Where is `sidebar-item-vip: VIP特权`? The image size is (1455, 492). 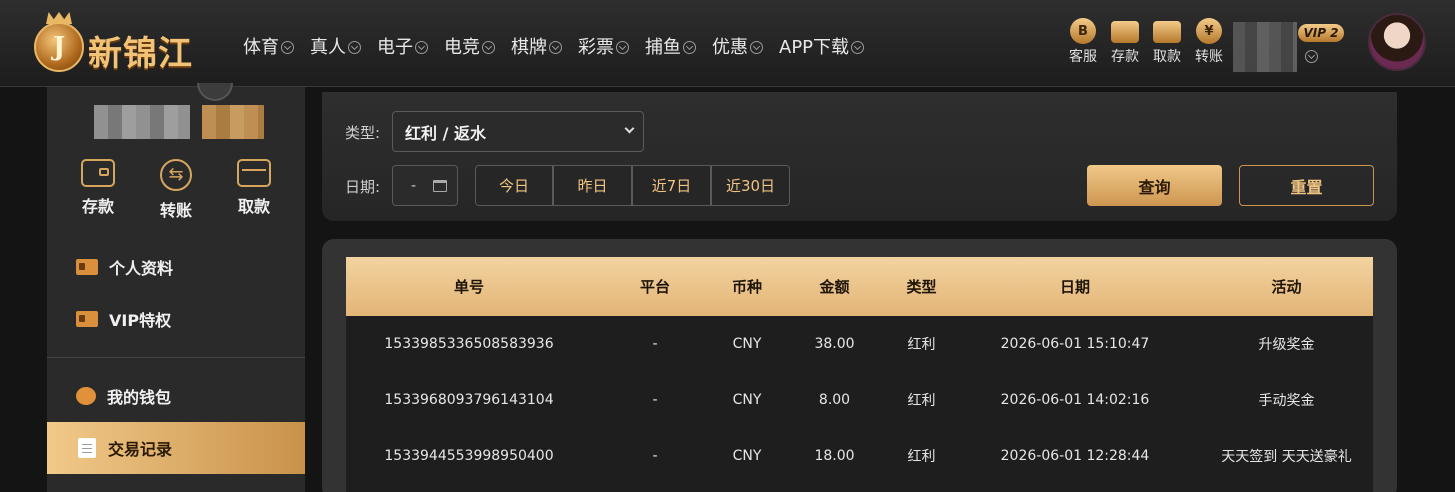 sidebar-item-vip: VIP特权 is located at coordinates (176, 319).